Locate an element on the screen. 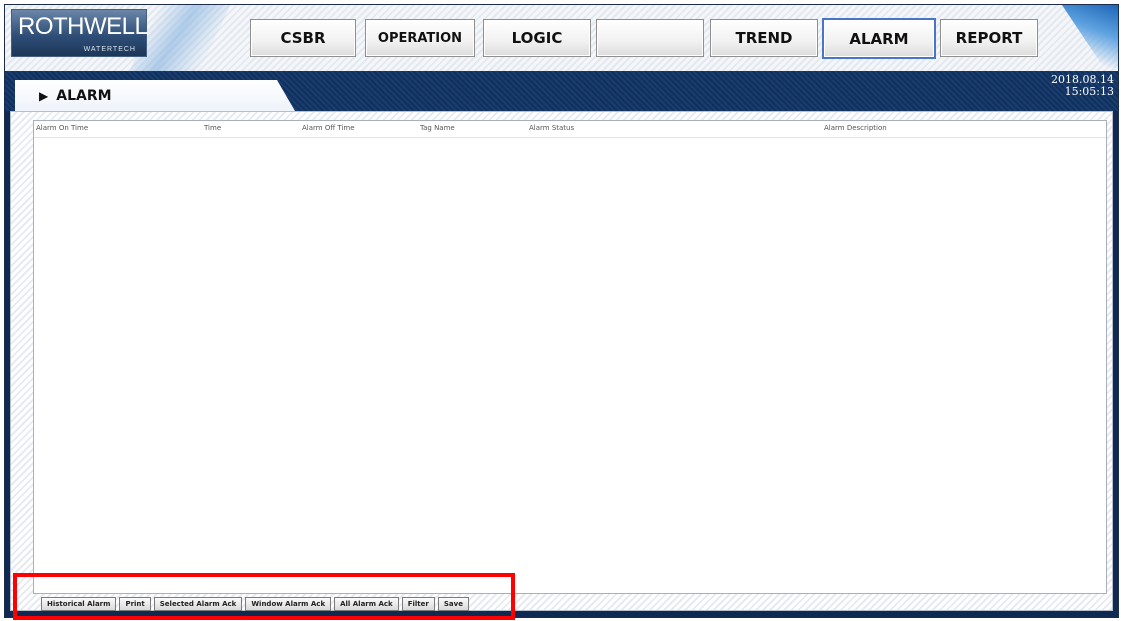 Image resolution: width=1121 pixels, height=621 pixels. column-header-alarm-on-time: Alarm On Time is located at coordinates (62, 128).